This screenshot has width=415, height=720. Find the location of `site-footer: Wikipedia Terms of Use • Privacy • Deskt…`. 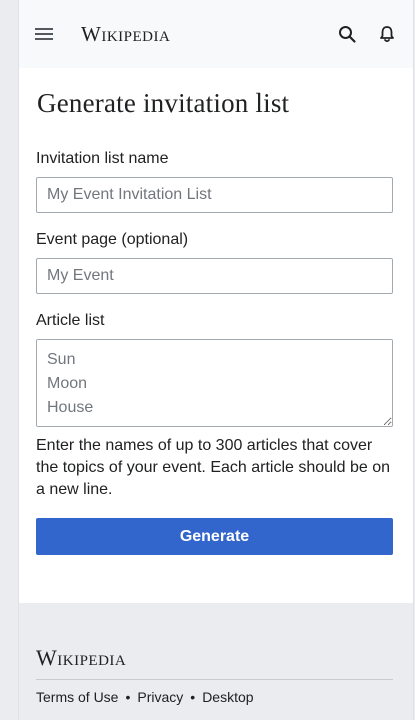

site-footer: Wikipedia Terms of Use • Privacy • Deskt… is located at coordinates (216, 654).